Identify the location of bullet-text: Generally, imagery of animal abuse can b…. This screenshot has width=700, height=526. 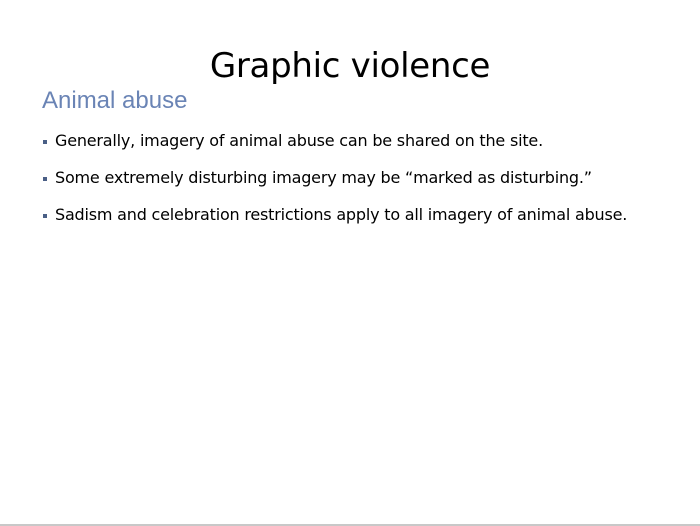
(299, 140).